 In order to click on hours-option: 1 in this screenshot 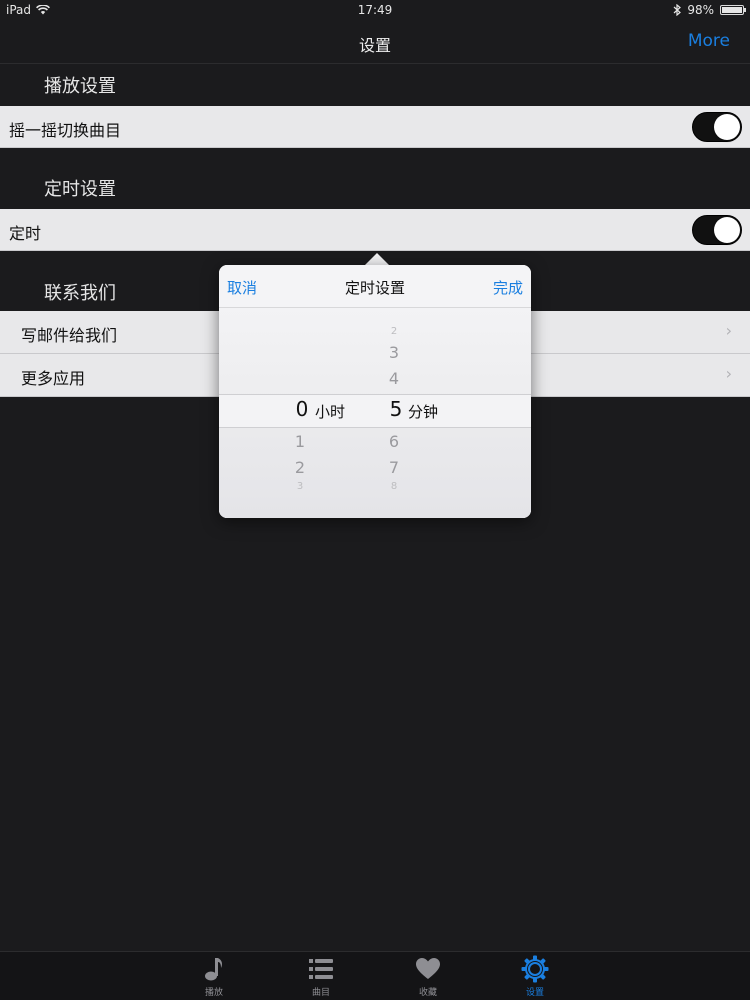, I will do `click(300, 441)`.